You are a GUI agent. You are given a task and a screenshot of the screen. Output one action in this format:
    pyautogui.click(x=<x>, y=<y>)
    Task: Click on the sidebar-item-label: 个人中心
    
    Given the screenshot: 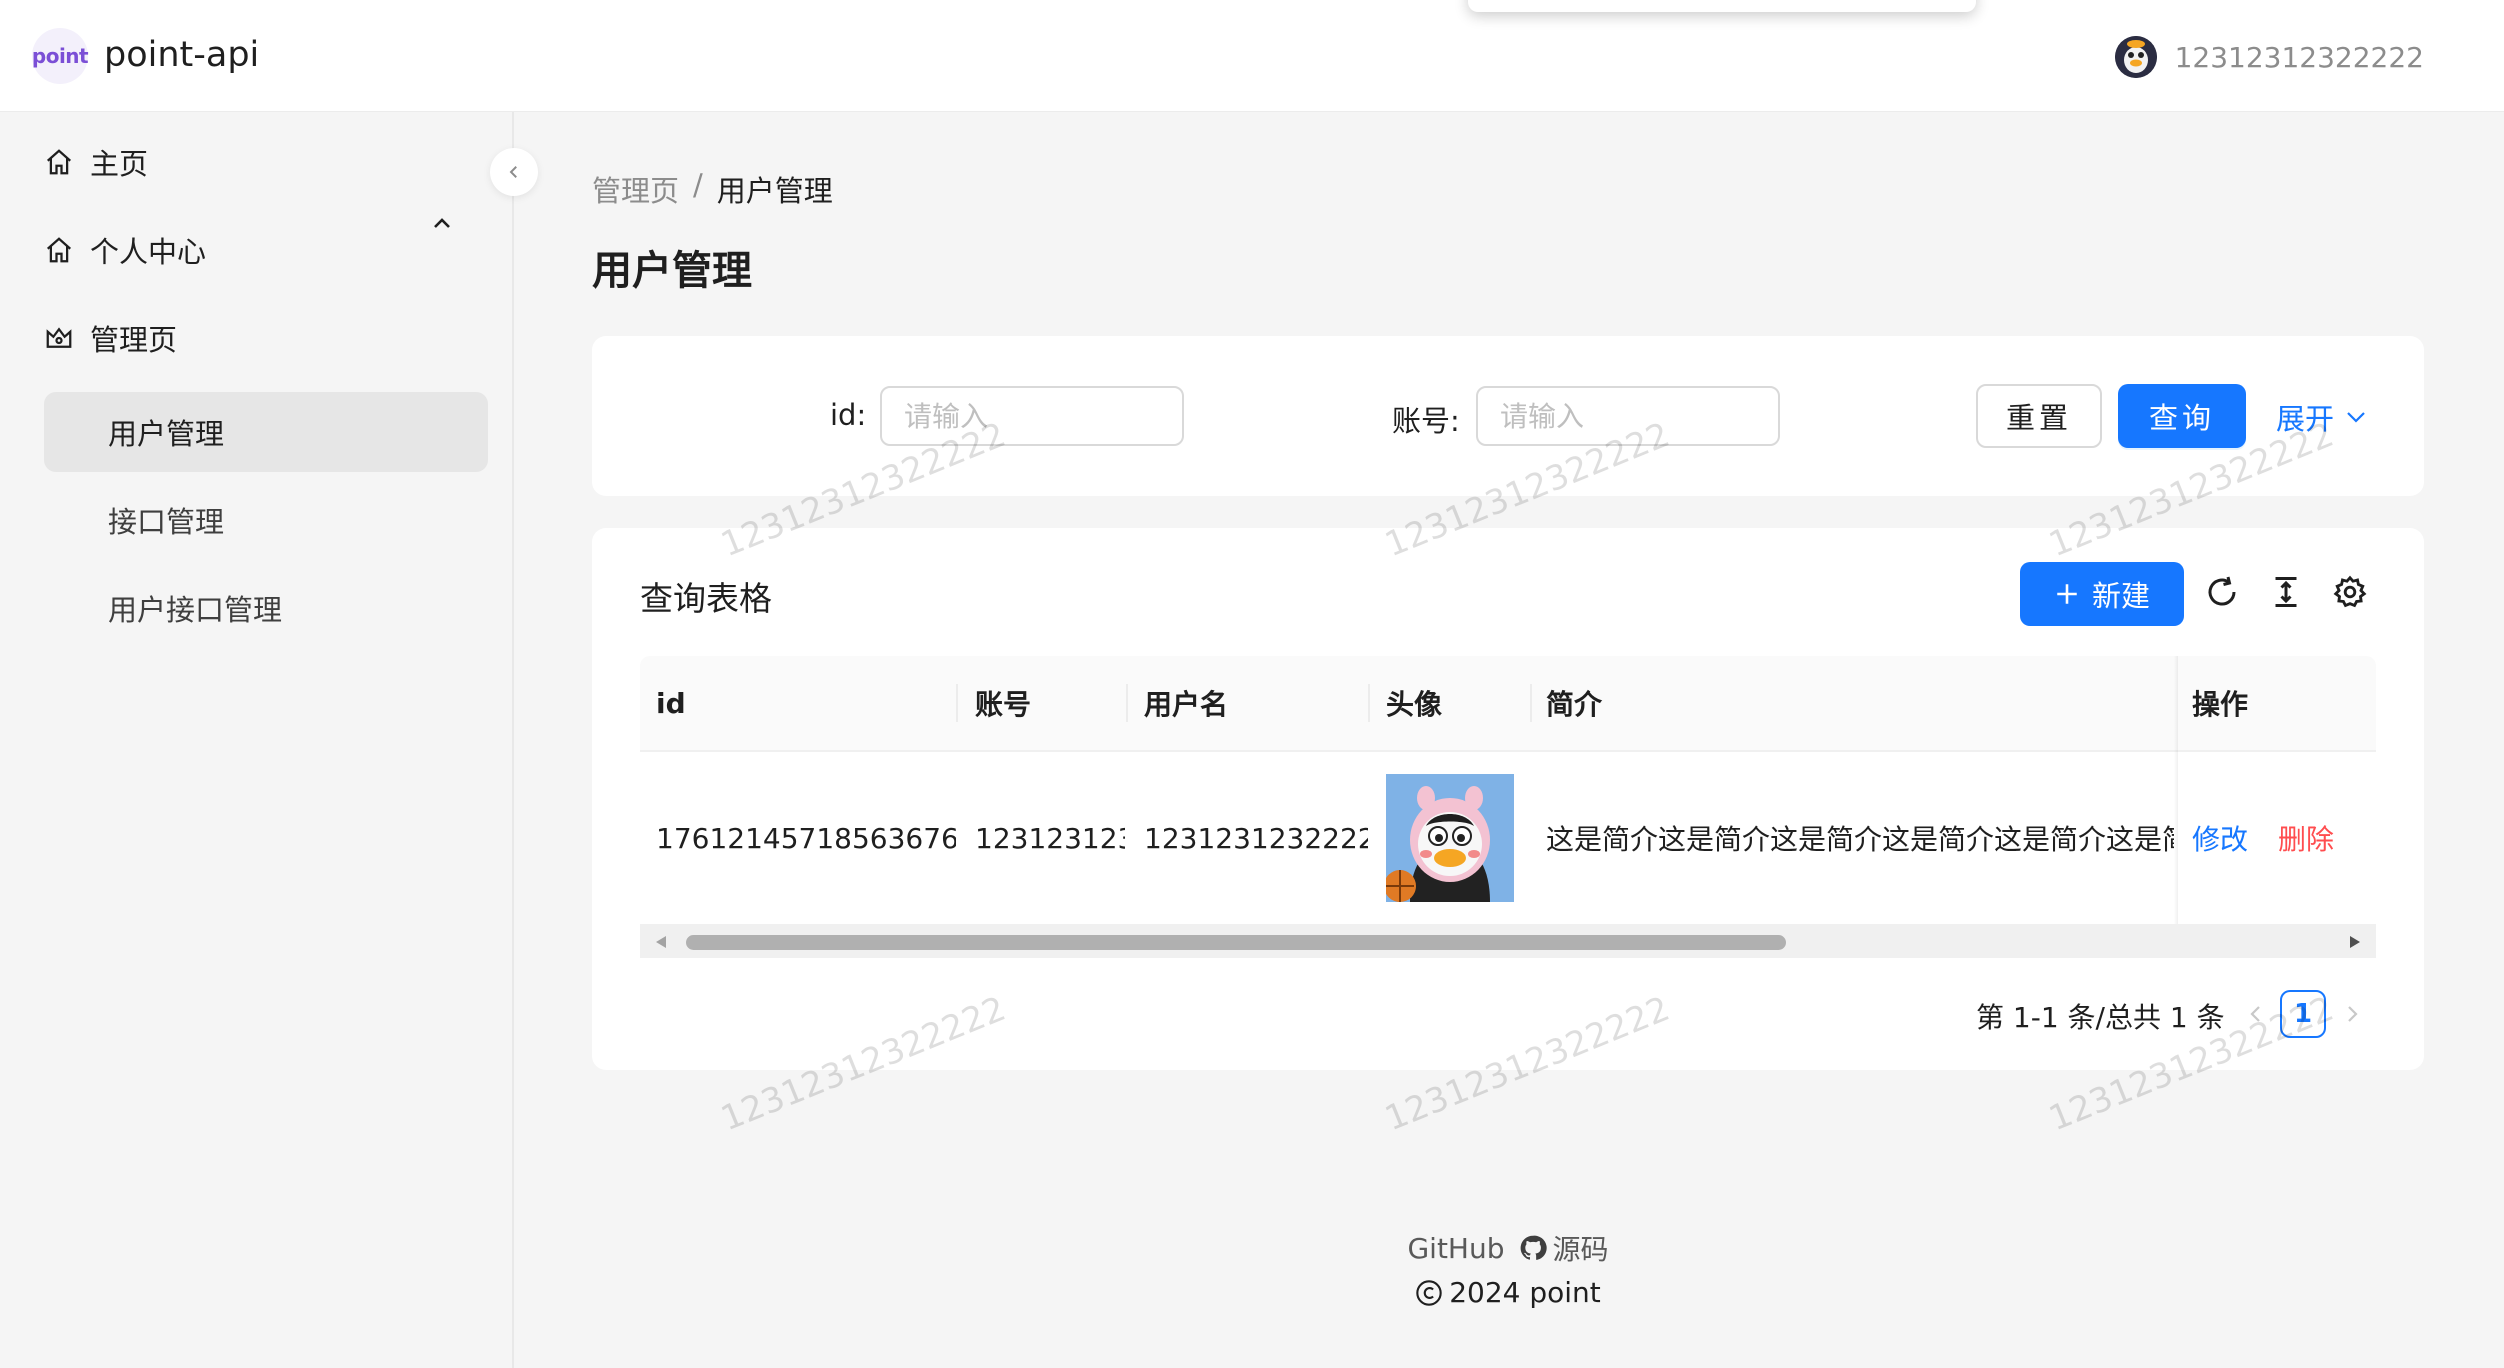 What is the action you would take?
    pyautogui.click(x=148, y=252)
    